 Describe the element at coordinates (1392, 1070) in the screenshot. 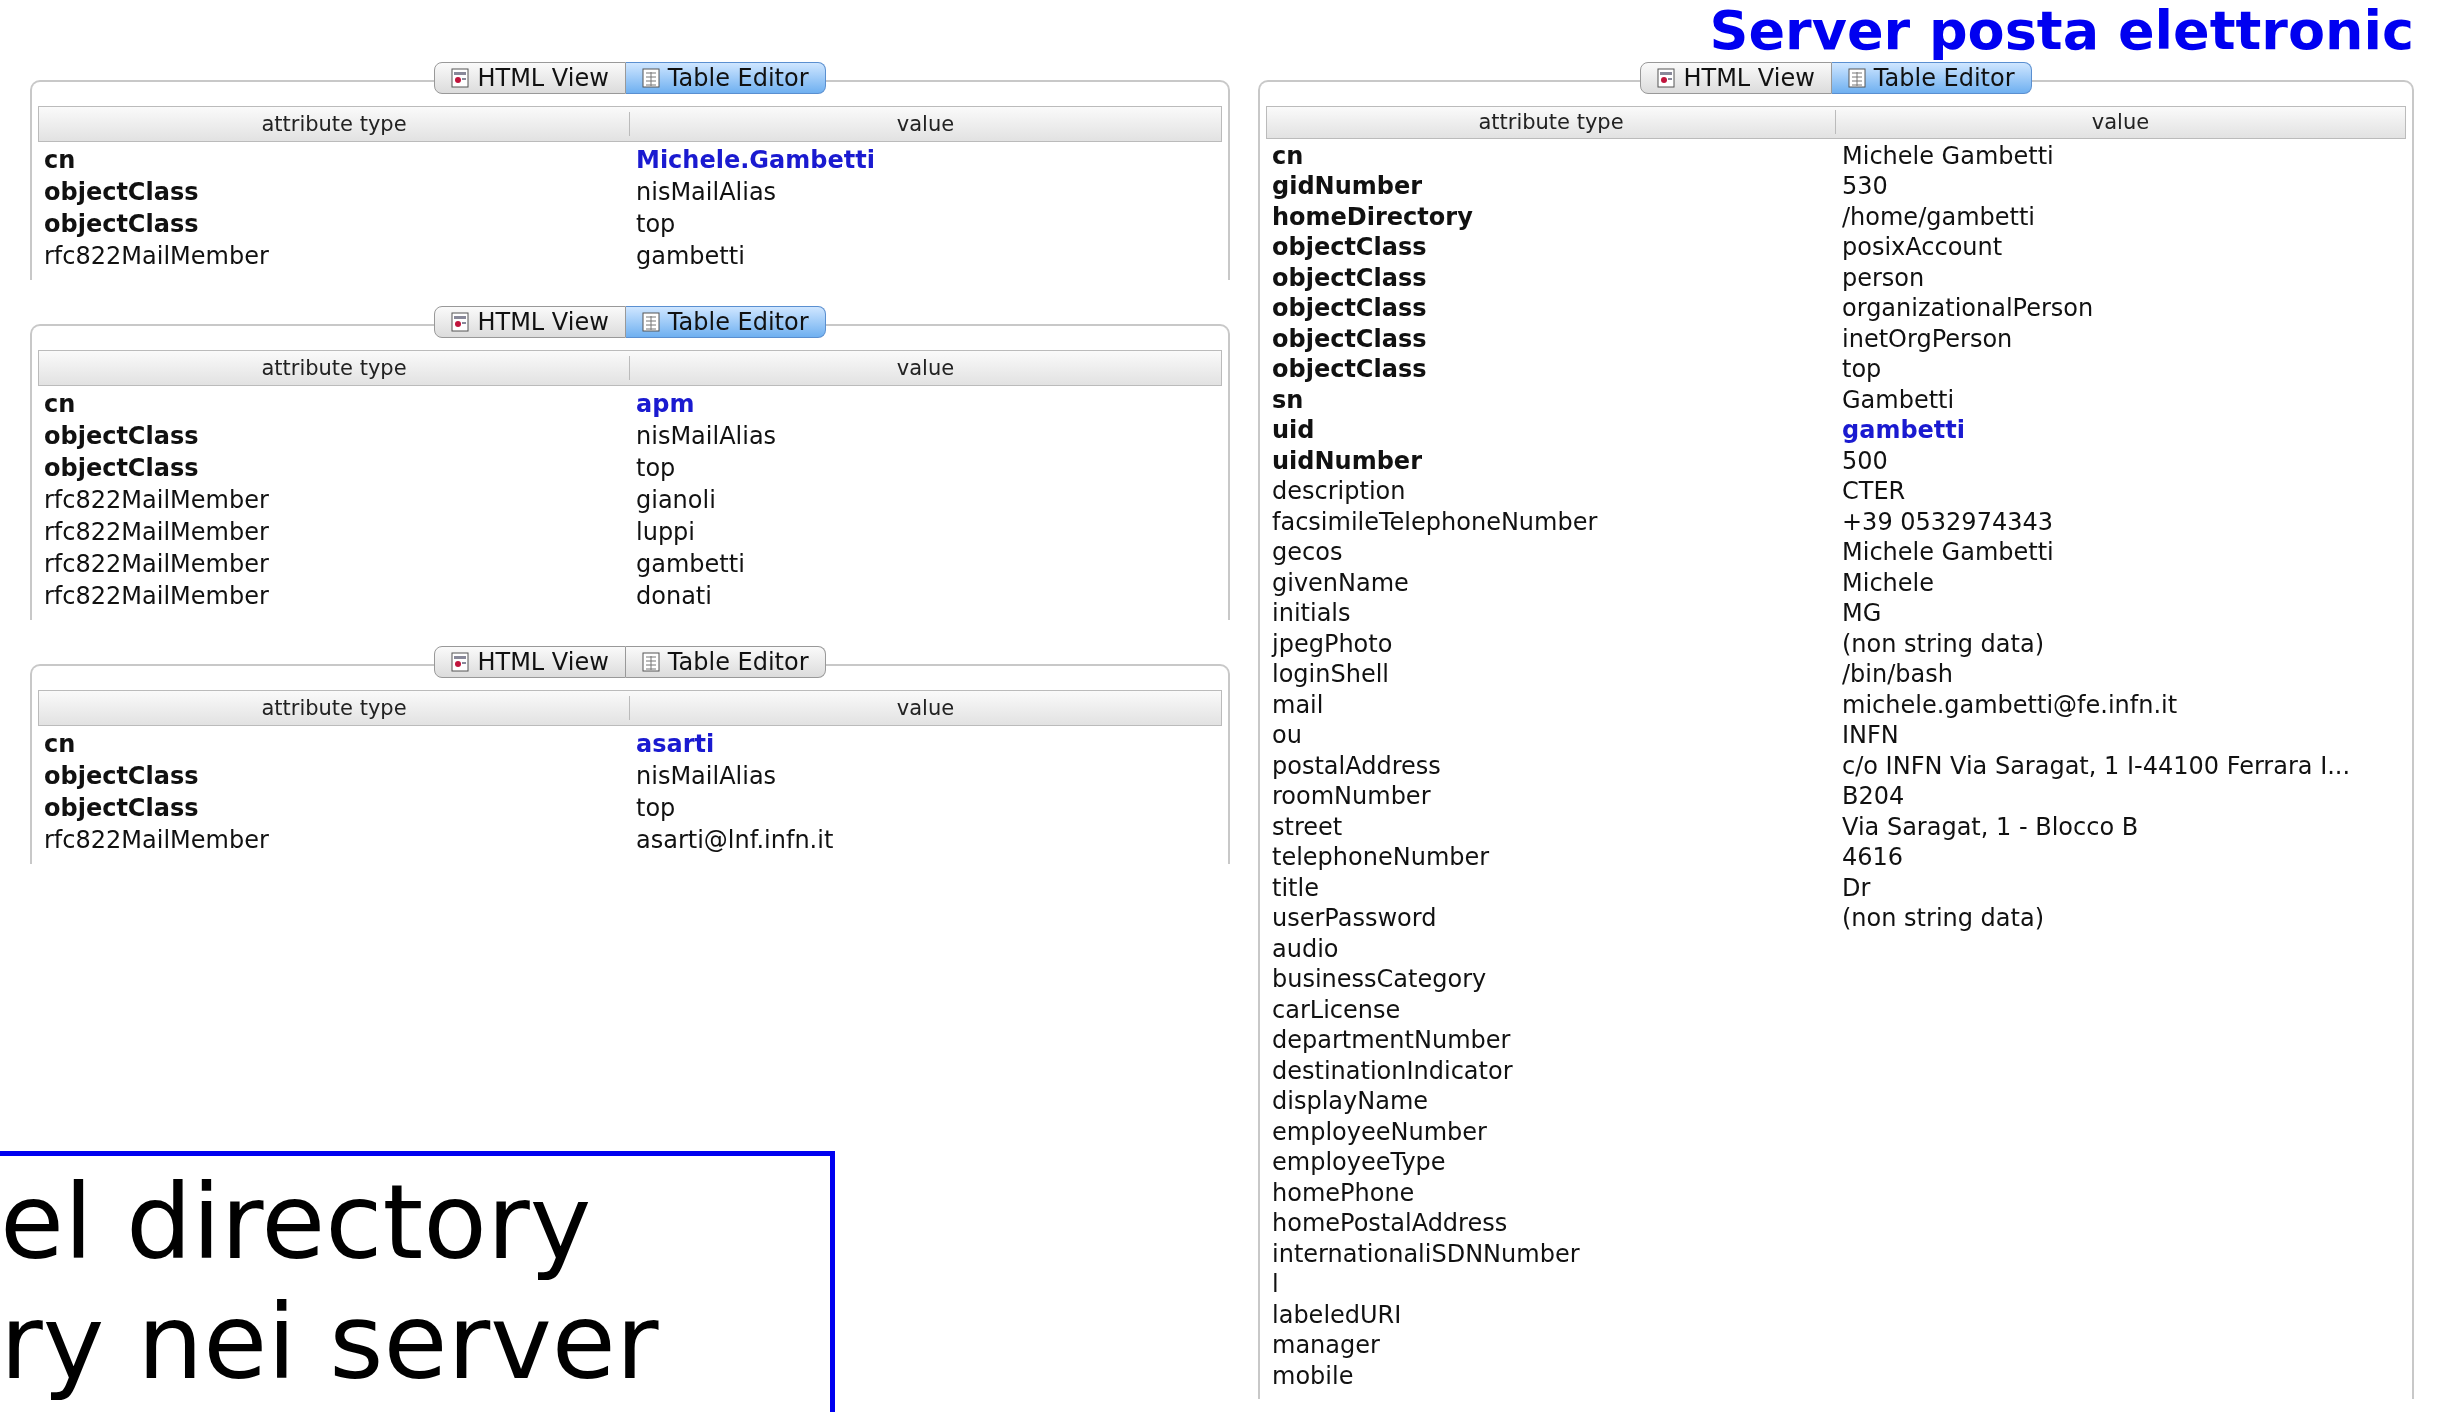

I see `attribute-name: destinationIndicator` at that location.